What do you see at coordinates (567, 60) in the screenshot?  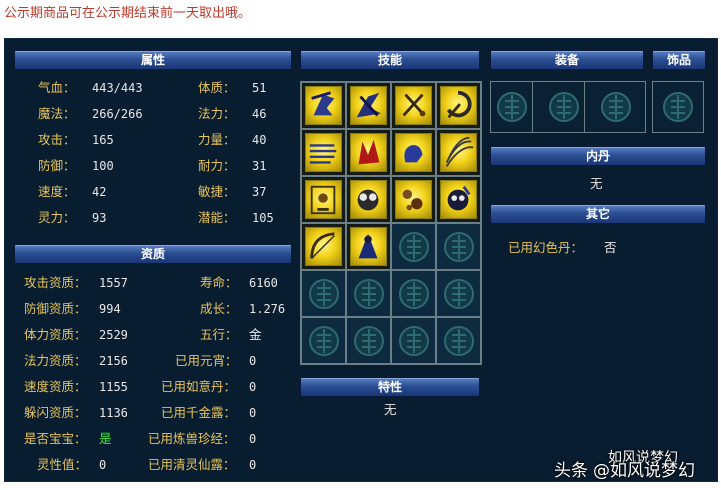 I see `equipment-header: 装备` at bounding box center [567, 60].